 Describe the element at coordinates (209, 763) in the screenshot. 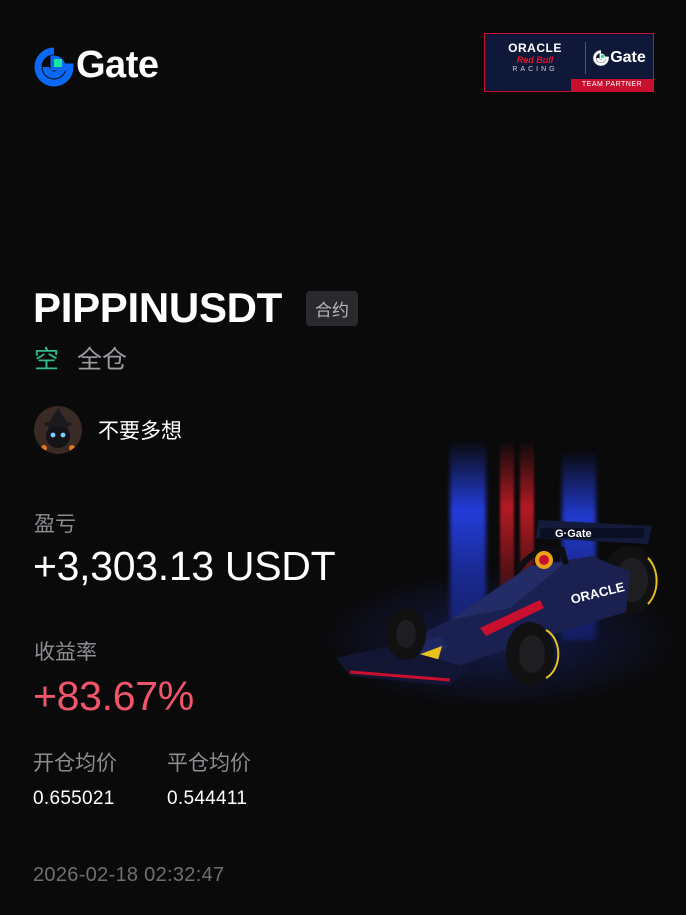

I see `close-price-label: 平仓均价` at that location.